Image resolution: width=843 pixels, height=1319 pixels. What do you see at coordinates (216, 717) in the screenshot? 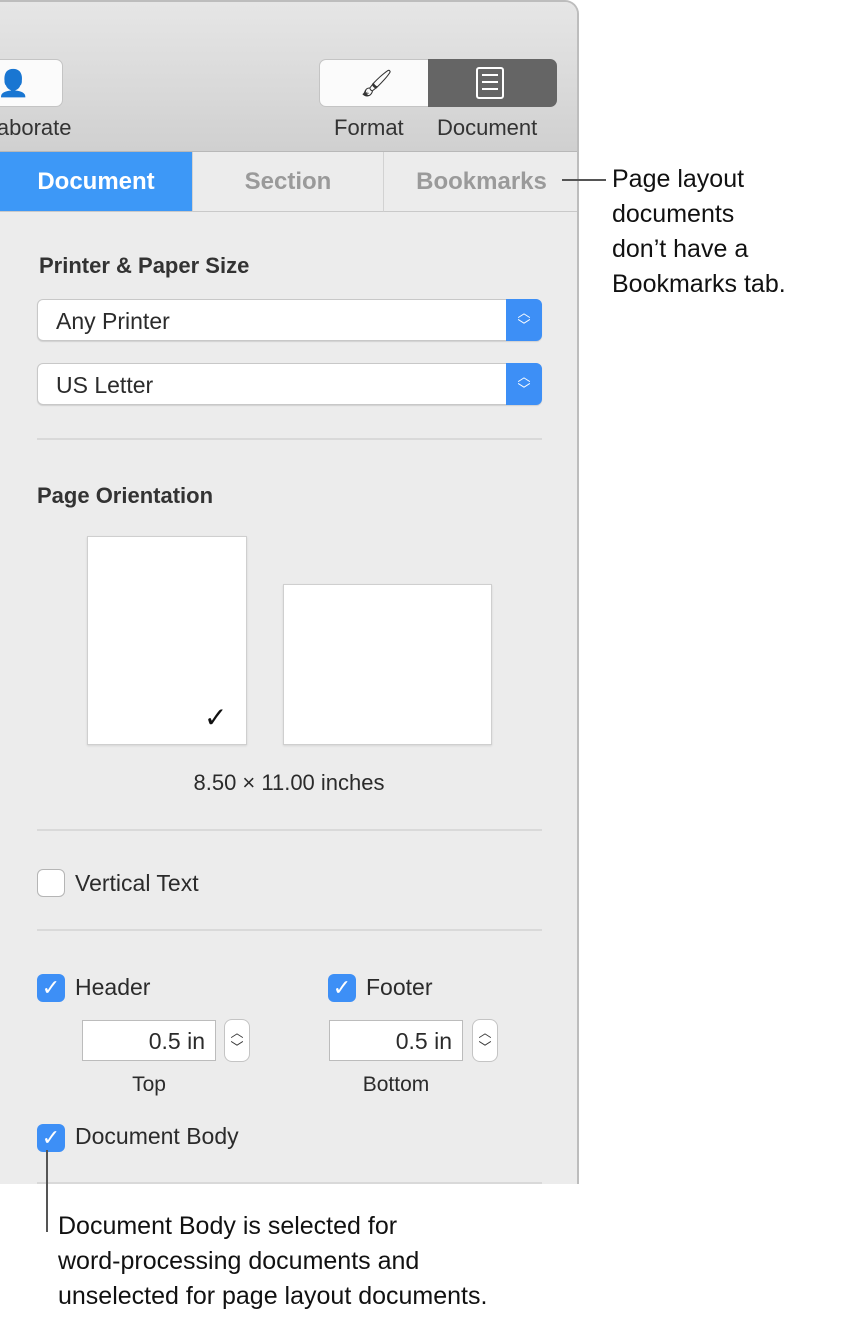
I see `checkmark-icon: ✓` at bounding box center [216, 717].